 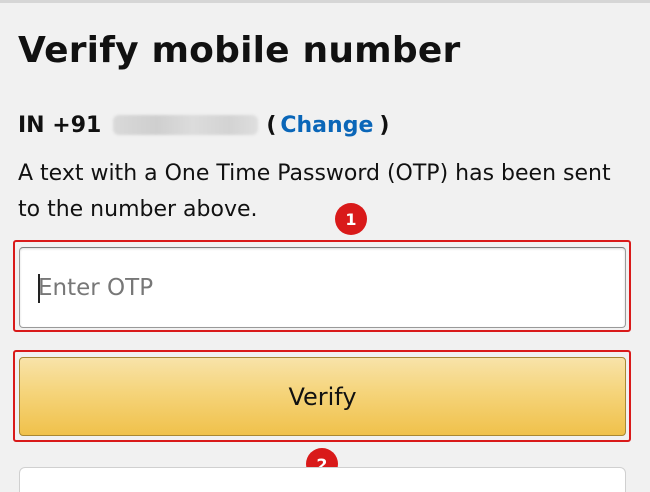 I want to click on top-divider, so click(x=325, y=1).